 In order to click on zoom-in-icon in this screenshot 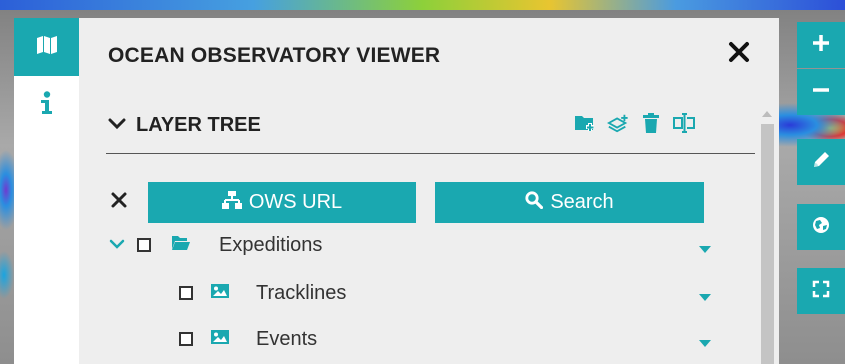, I will do `click(821, 45)`.